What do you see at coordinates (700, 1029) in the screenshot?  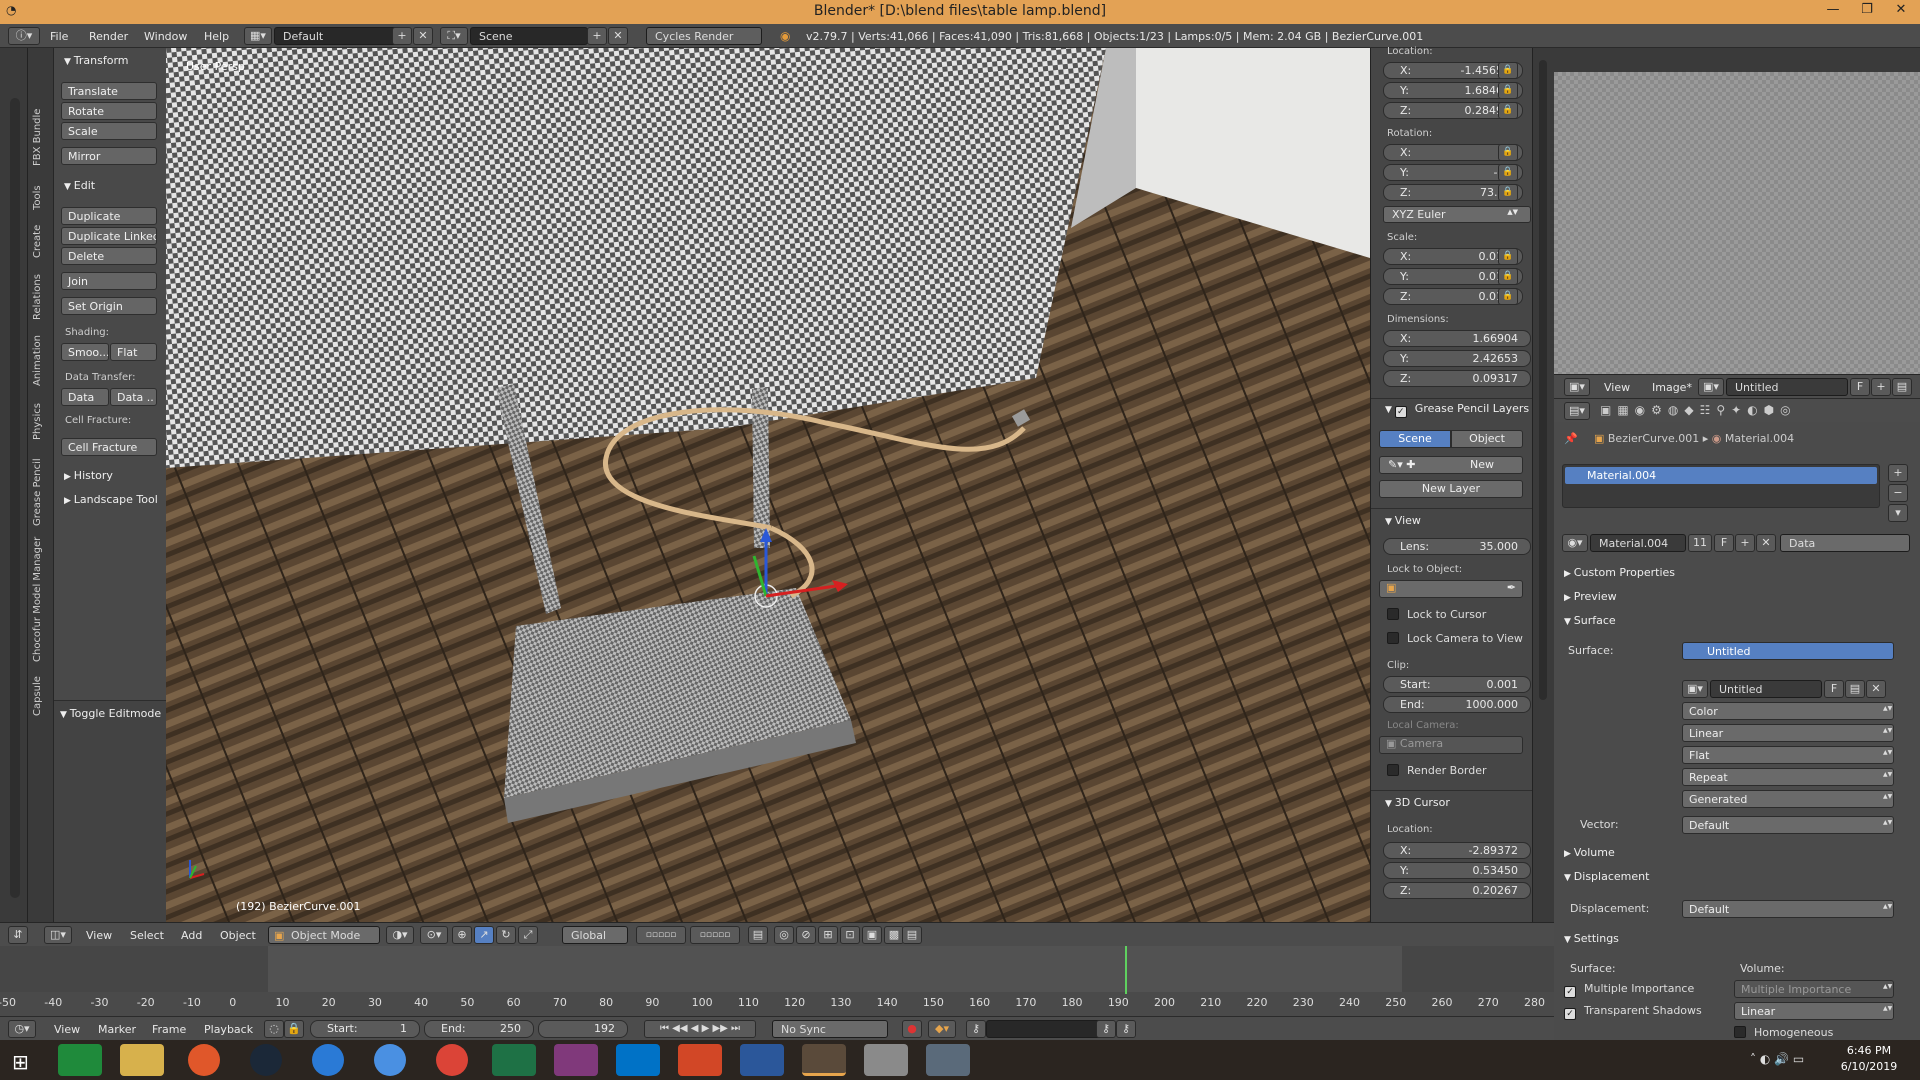 I see `playback-controls: ⏮ ◀◀ ◀ ▶ ▶▶ ⏭` at bounding box center [700, 1029].